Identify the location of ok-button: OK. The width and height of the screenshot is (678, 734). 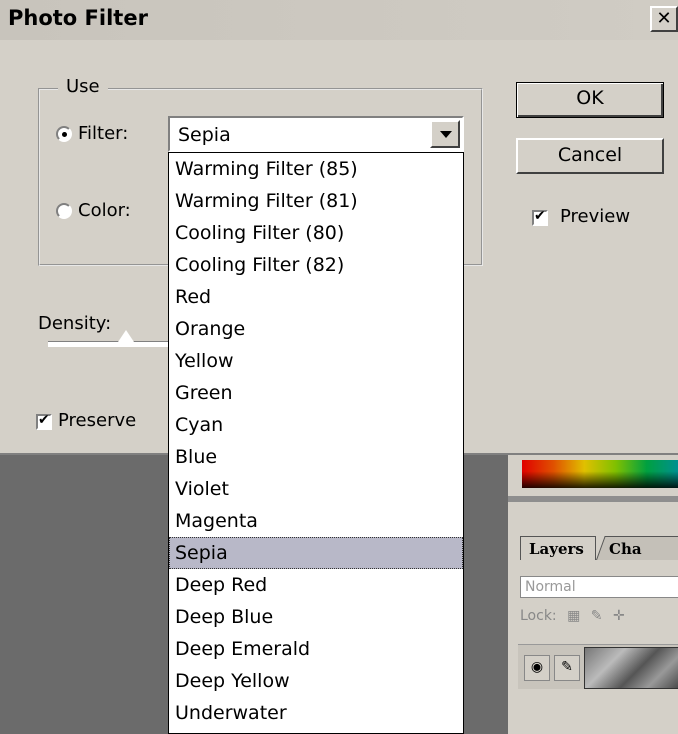
(590, 100).